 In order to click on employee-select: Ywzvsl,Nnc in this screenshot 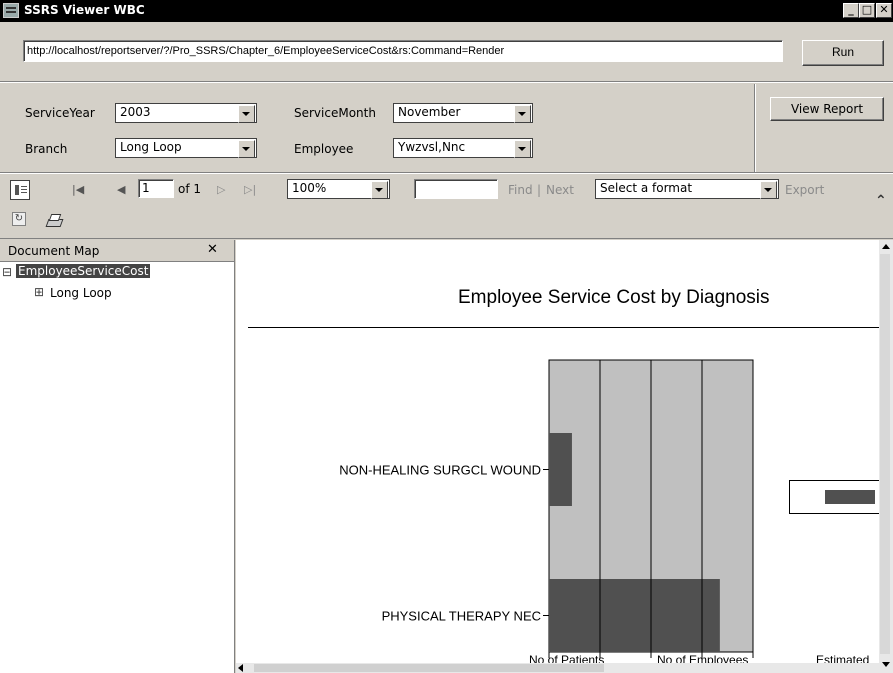, I will do `click(463, 148)`.